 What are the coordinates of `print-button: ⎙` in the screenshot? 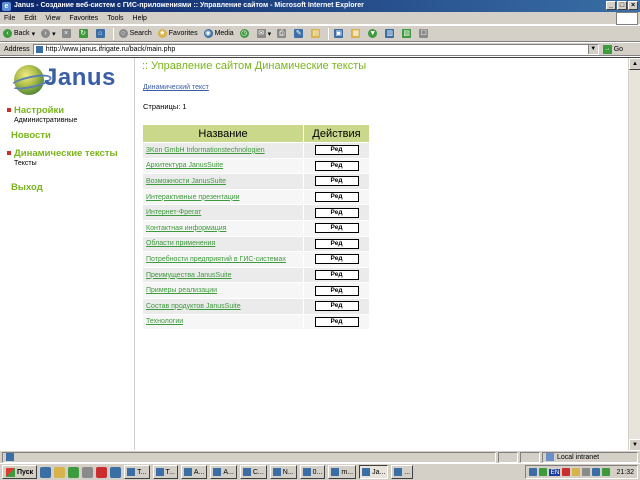 It's located at (282, 33).